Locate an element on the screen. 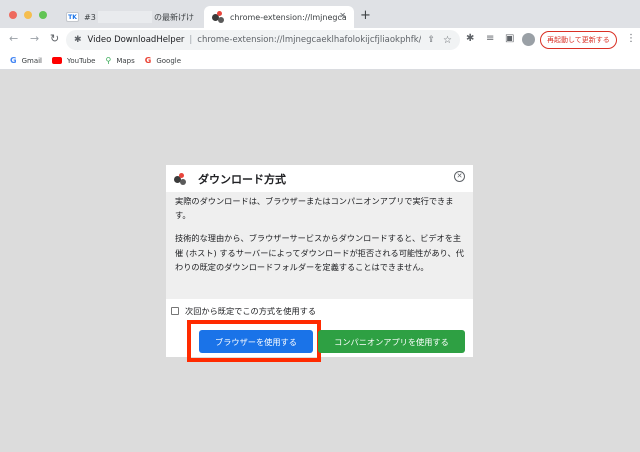 This screenshot has height=452, width=640. use-companion-app-button: コンパニオンアプリを使用する is located at coordinates (391, 341).